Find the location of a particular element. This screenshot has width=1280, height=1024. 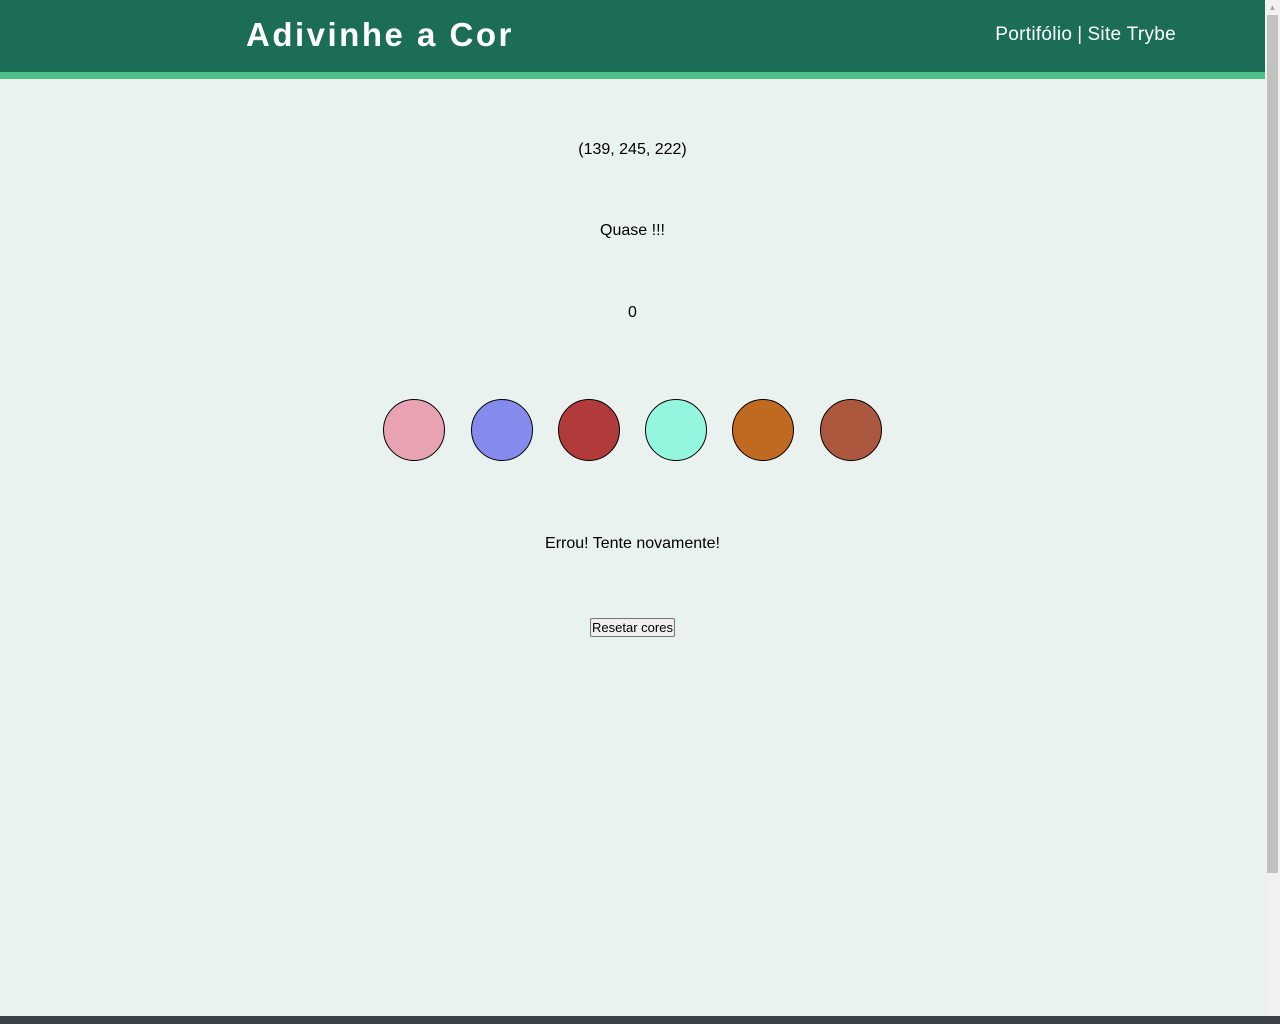

rgb-color-text: (139, 245, 222) is located at coordinates (632, 149).